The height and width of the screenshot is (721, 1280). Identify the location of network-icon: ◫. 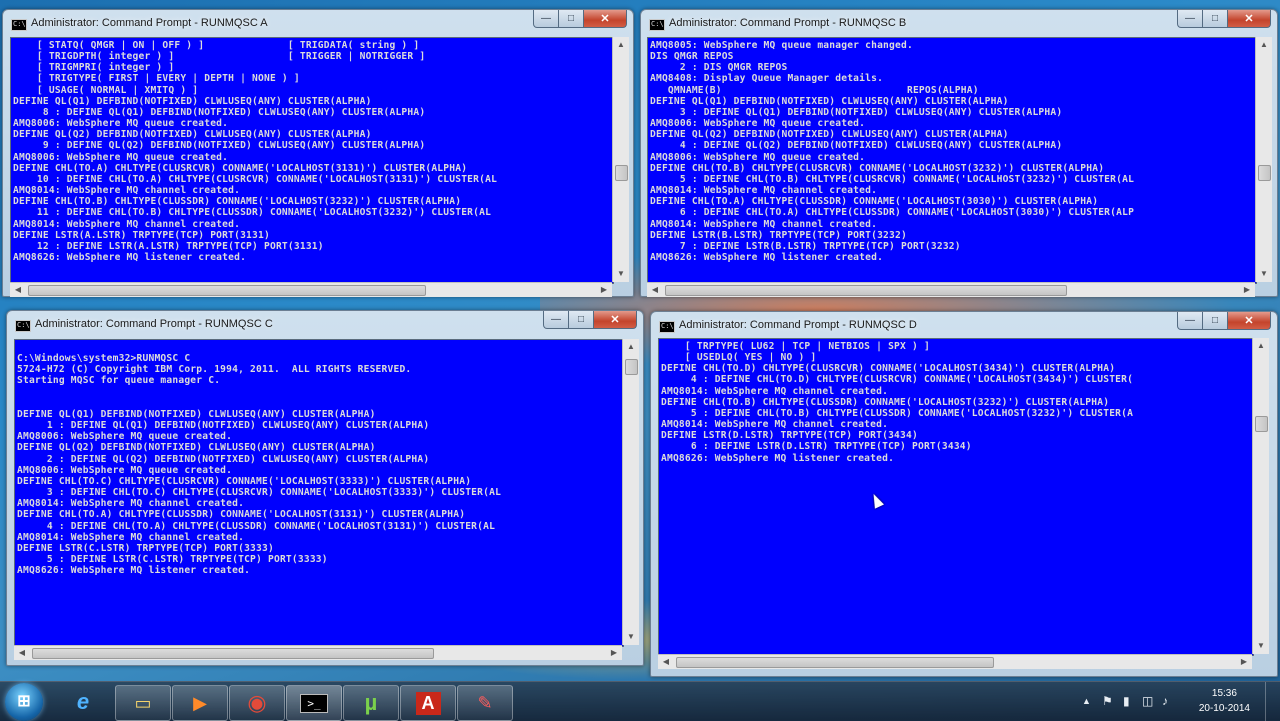
(1147, 701).